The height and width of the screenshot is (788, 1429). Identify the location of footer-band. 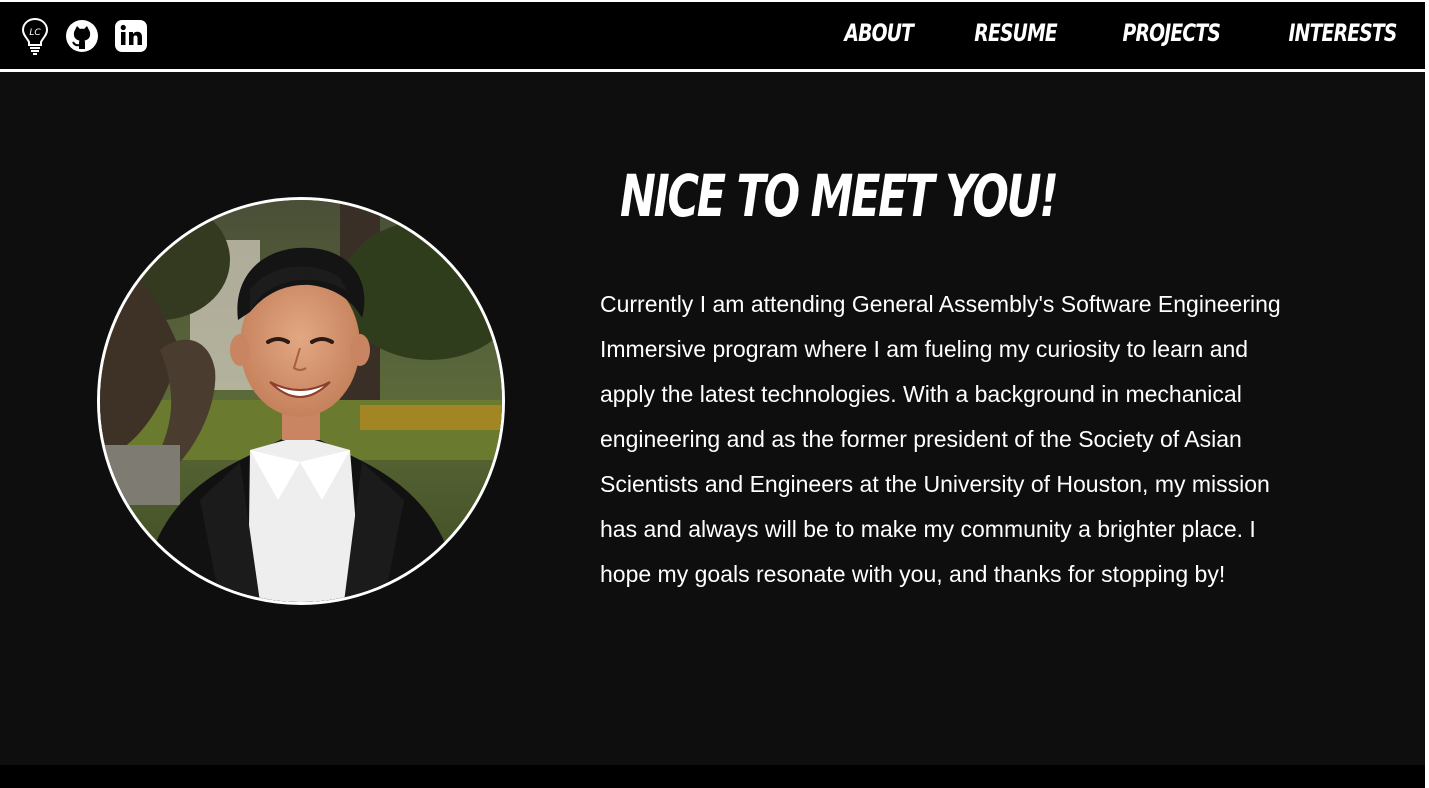
(712, 776).